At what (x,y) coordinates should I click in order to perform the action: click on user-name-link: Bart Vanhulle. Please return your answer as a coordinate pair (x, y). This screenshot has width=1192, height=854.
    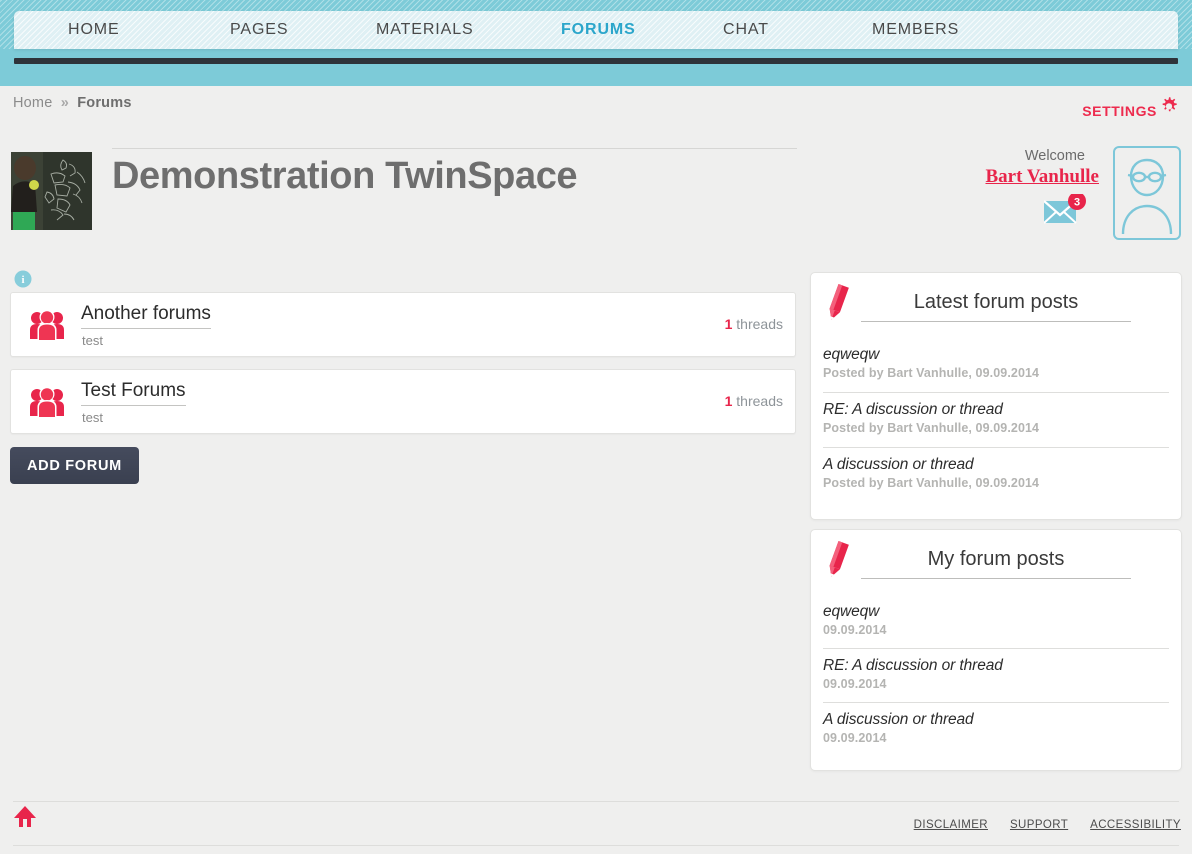
    Looking at the image, I should click on (1042, 177).